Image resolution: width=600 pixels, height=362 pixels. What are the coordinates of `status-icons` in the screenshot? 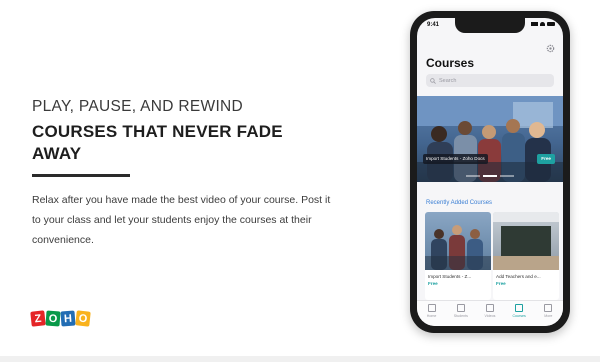 It's located at (543, 24).